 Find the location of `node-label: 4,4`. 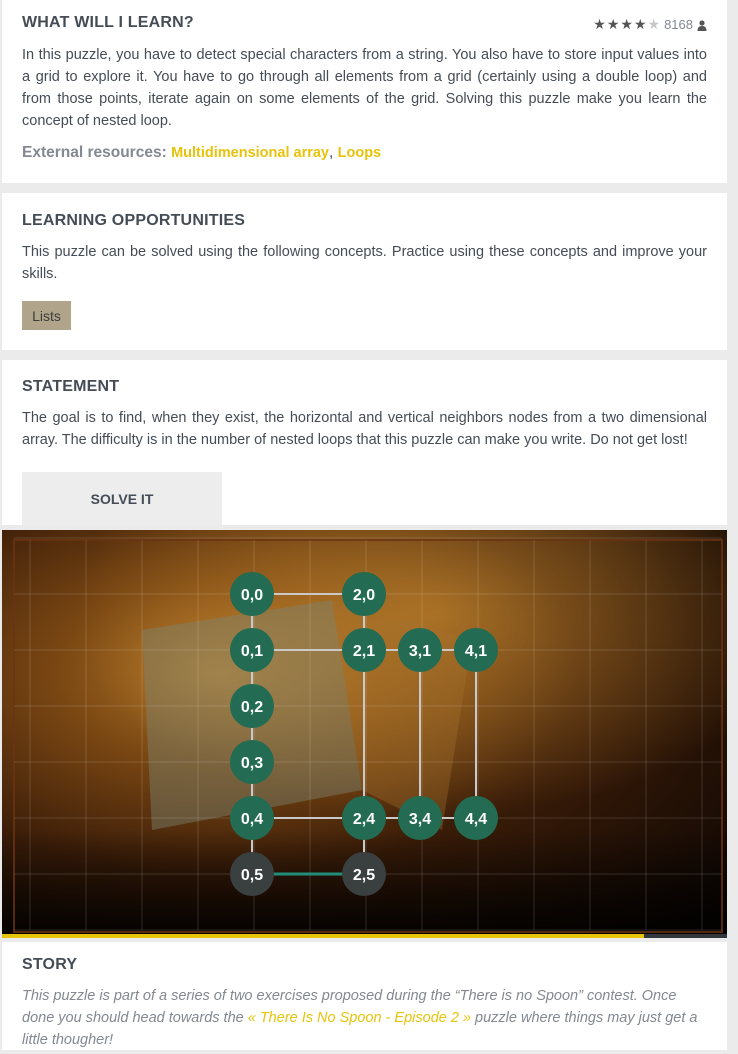

node-label: 4,4 is located at coordinates (476, 819).